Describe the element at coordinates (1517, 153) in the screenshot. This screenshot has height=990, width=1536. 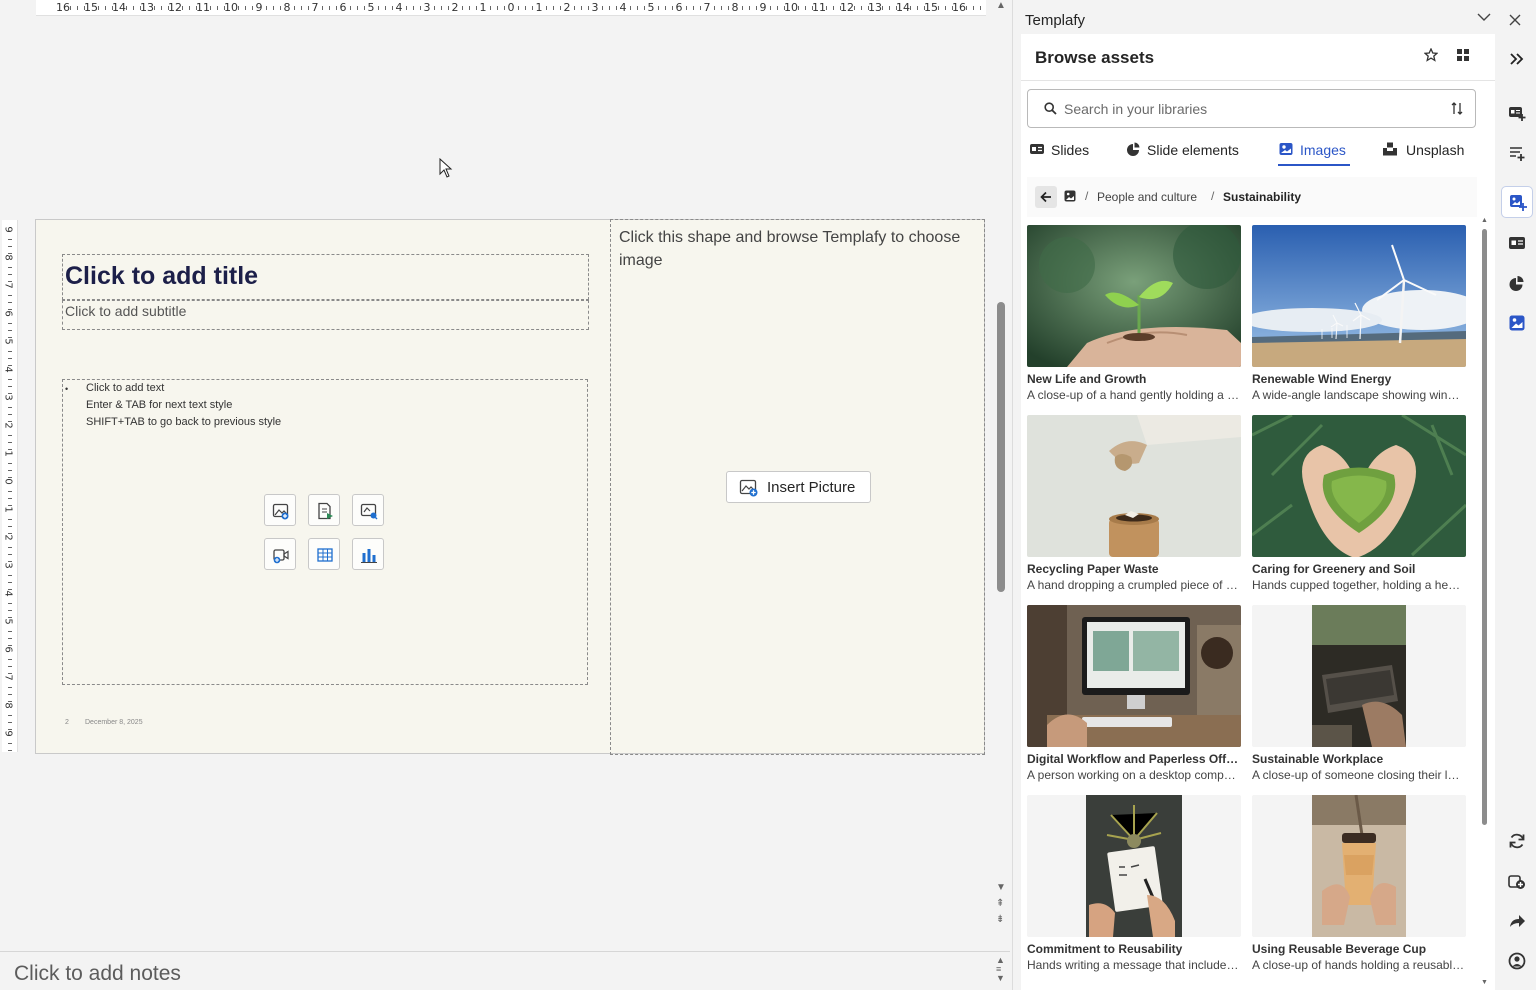
I see `text-elements-icon` at that location.